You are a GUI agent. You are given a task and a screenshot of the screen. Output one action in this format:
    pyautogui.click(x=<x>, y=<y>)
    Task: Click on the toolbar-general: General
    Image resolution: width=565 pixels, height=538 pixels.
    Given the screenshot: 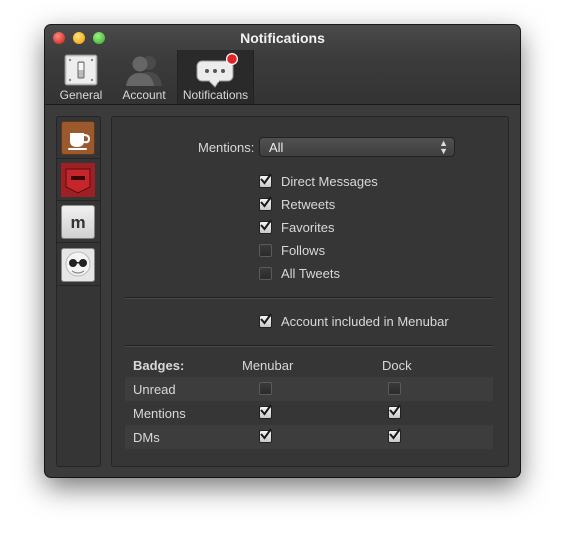 What is the action you would take?
    pyautogui.click(x=81, y=77)
    